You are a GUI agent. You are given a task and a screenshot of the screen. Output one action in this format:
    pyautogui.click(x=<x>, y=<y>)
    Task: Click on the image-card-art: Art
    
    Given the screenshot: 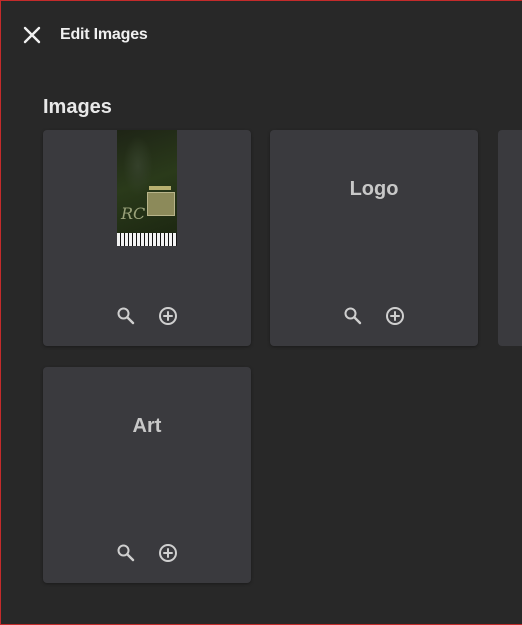 What is the action you would take?
    pyautogui.click(x=147, y=475)
    